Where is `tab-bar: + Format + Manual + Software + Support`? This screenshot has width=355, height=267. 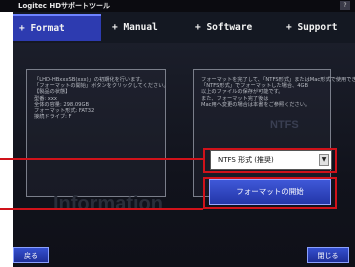 tab-bar: + Format + Manual + Software + Support is located at coordinates (184, 27).